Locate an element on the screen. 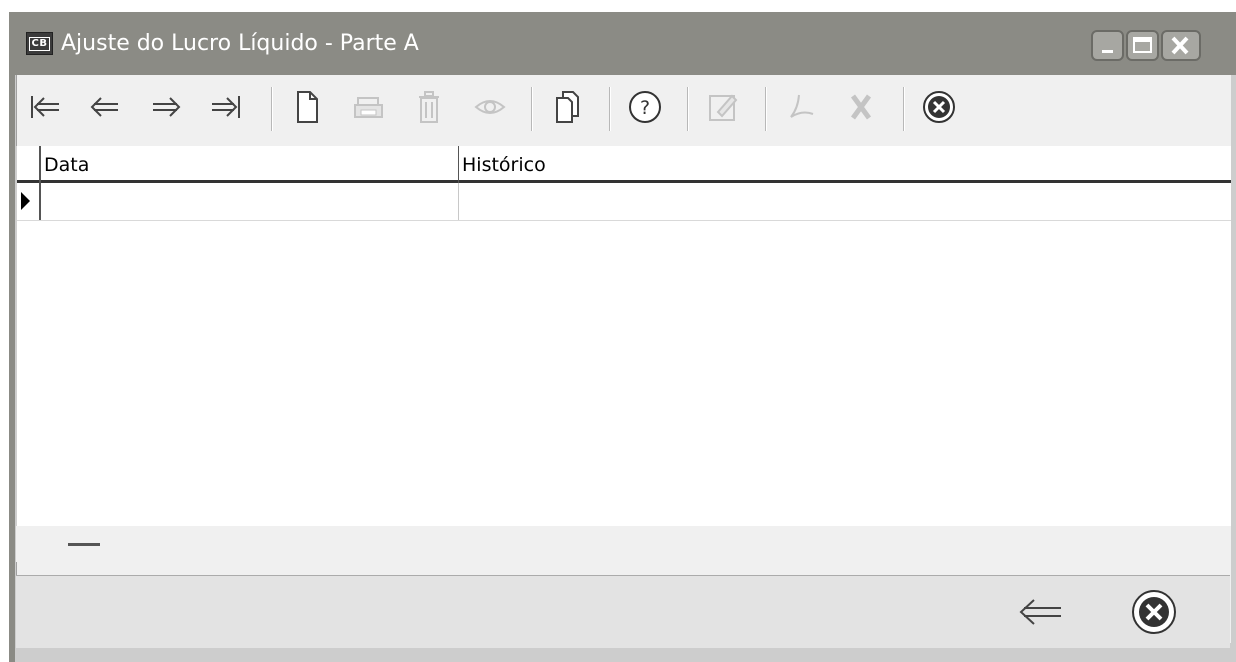 The width and height of the screenshot is (1236, 662). close-icon is located at coordinates (1180, 45).